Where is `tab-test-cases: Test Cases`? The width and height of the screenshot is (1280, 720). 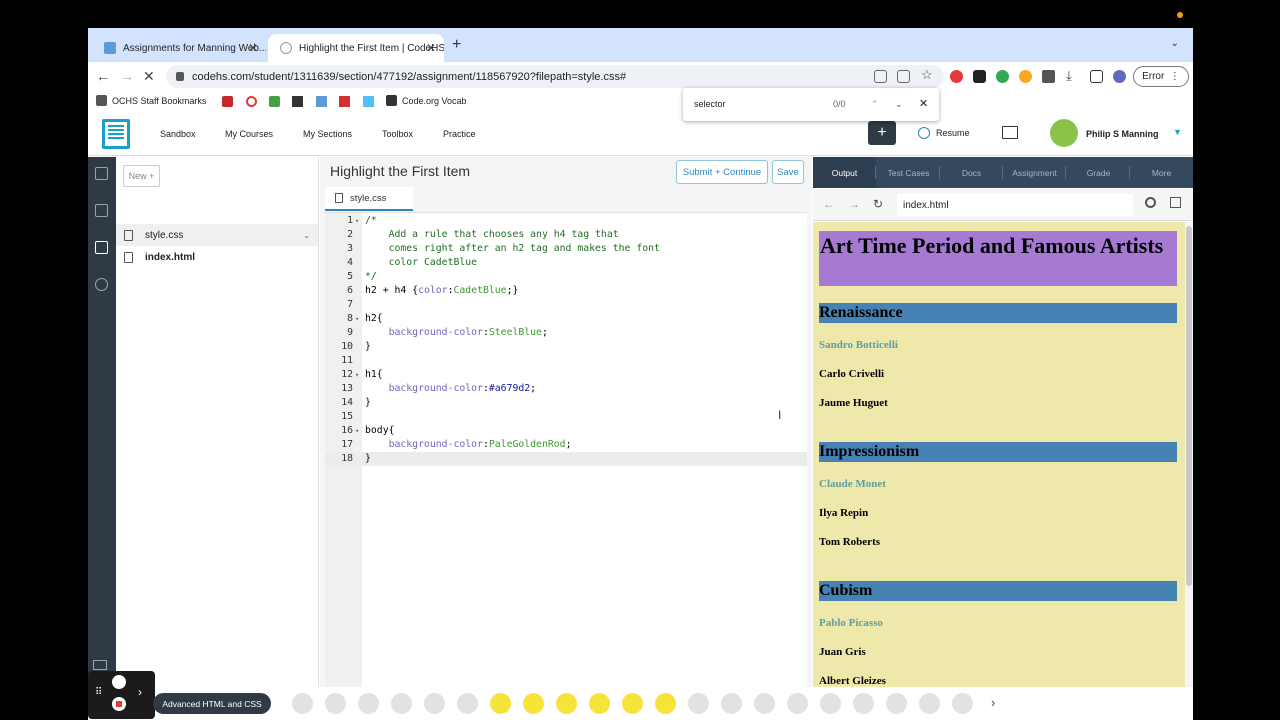
tab-test-cases: Test Cases is located at coordinates (908, 172).